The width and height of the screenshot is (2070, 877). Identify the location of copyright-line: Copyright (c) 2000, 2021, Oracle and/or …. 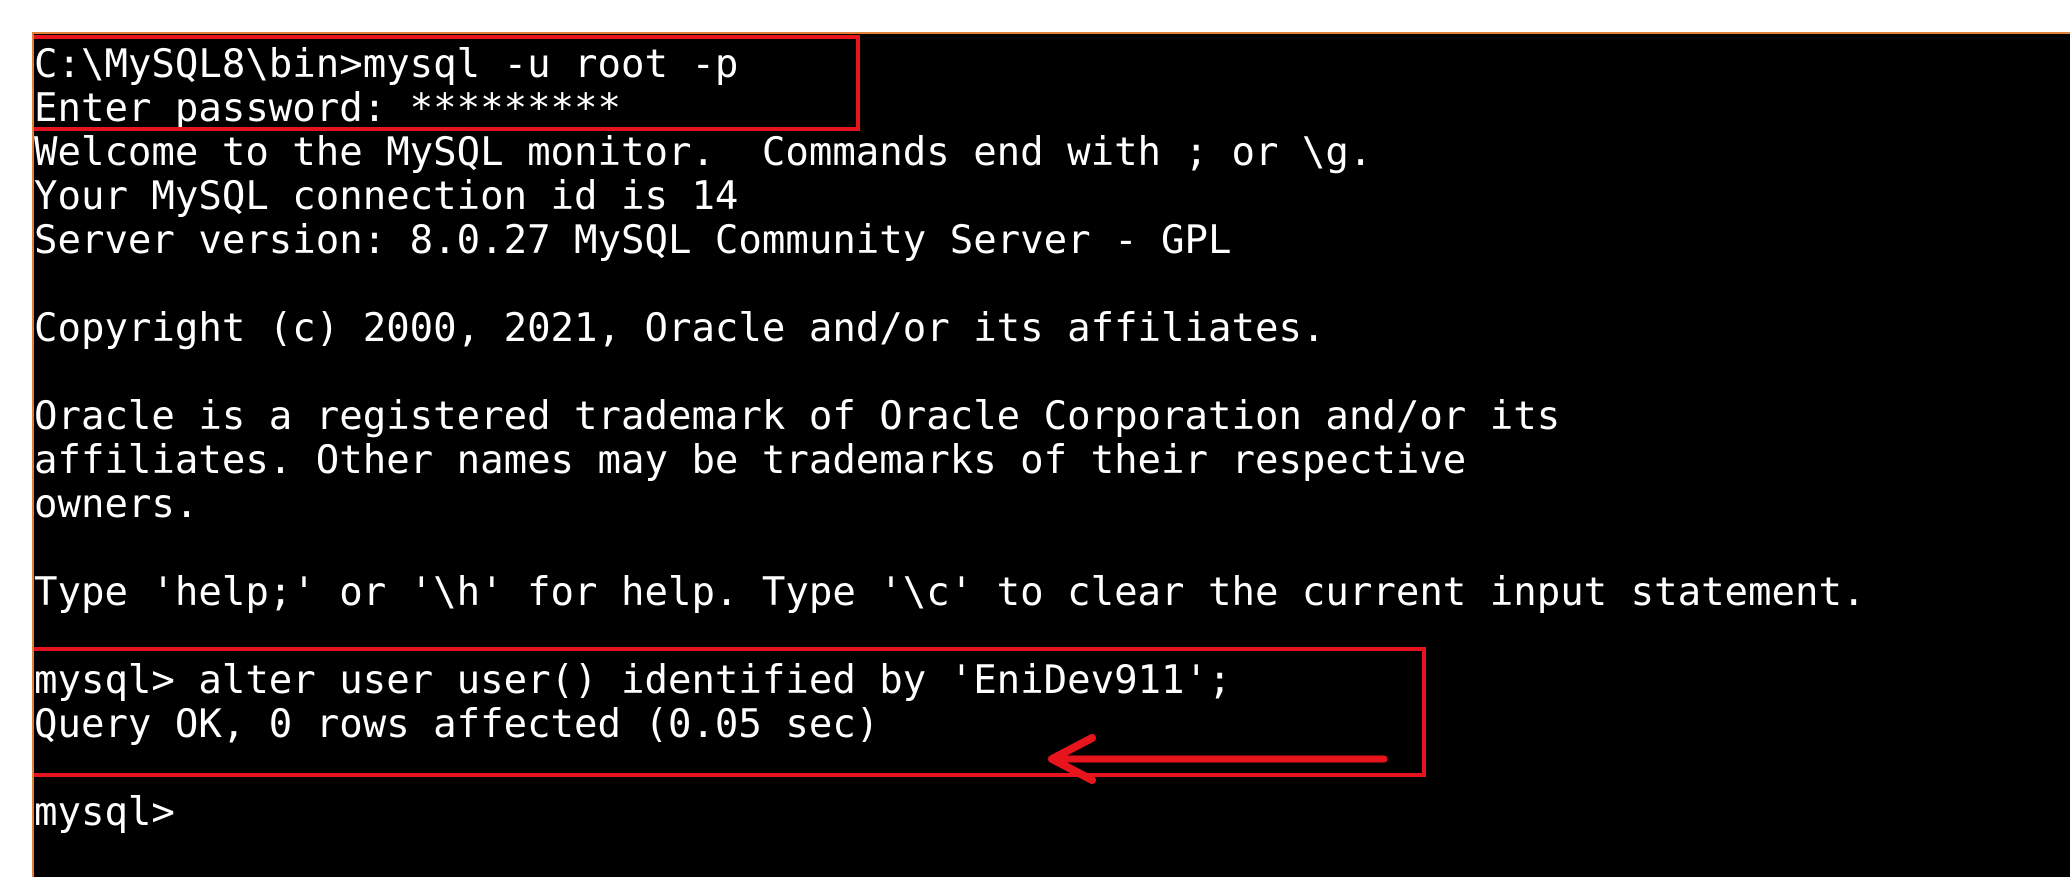
(680, 328).